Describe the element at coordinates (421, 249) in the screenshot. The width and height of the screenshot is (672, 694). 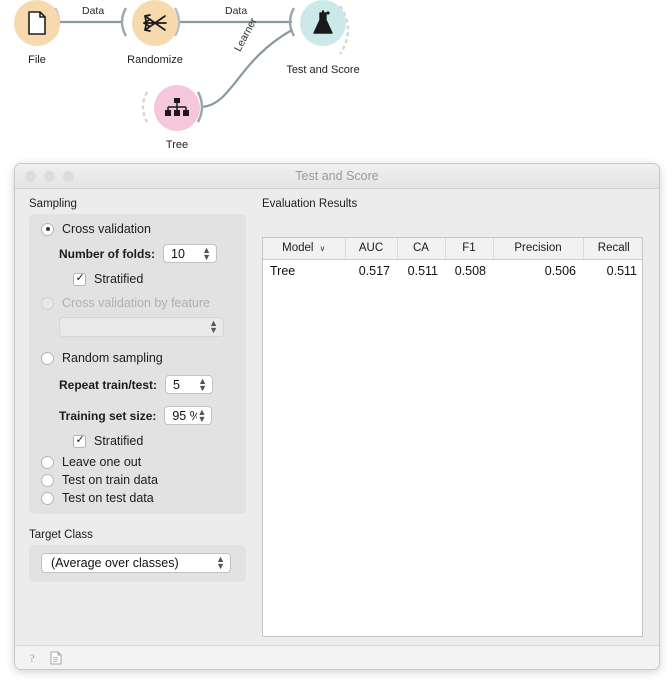
I see `column-header-ca: CA` at that location.